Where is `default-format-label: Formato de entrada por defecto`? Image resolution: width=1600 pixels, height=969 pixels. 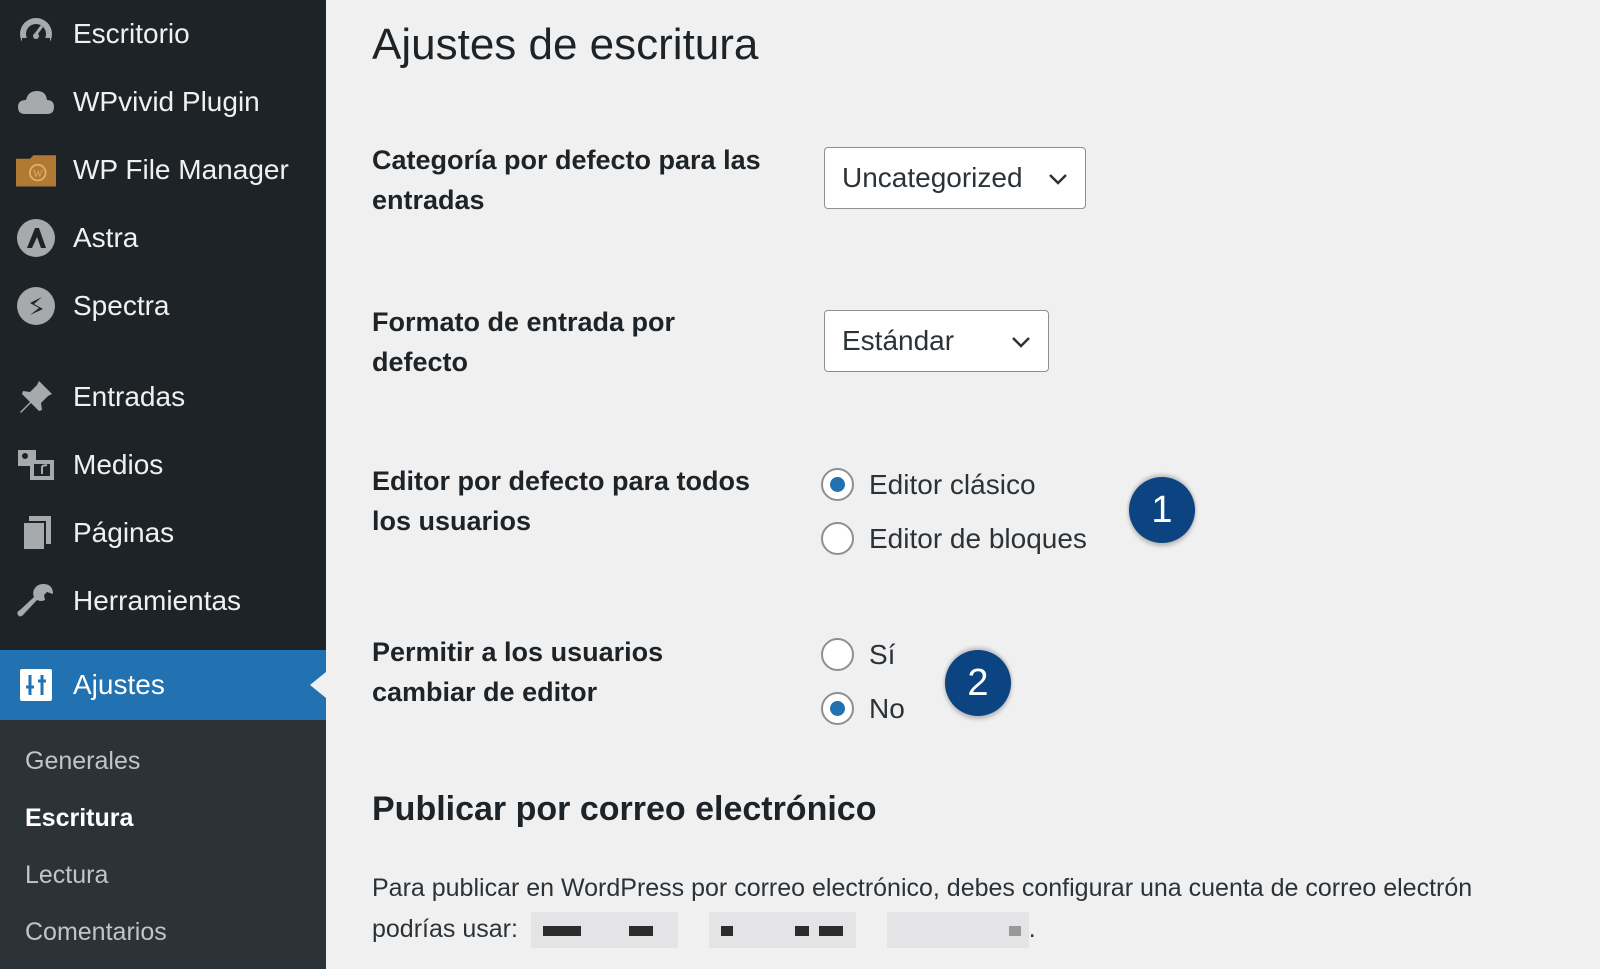
default-format-label: Formato de entrada por defecto is located at coordinates (524, 342).